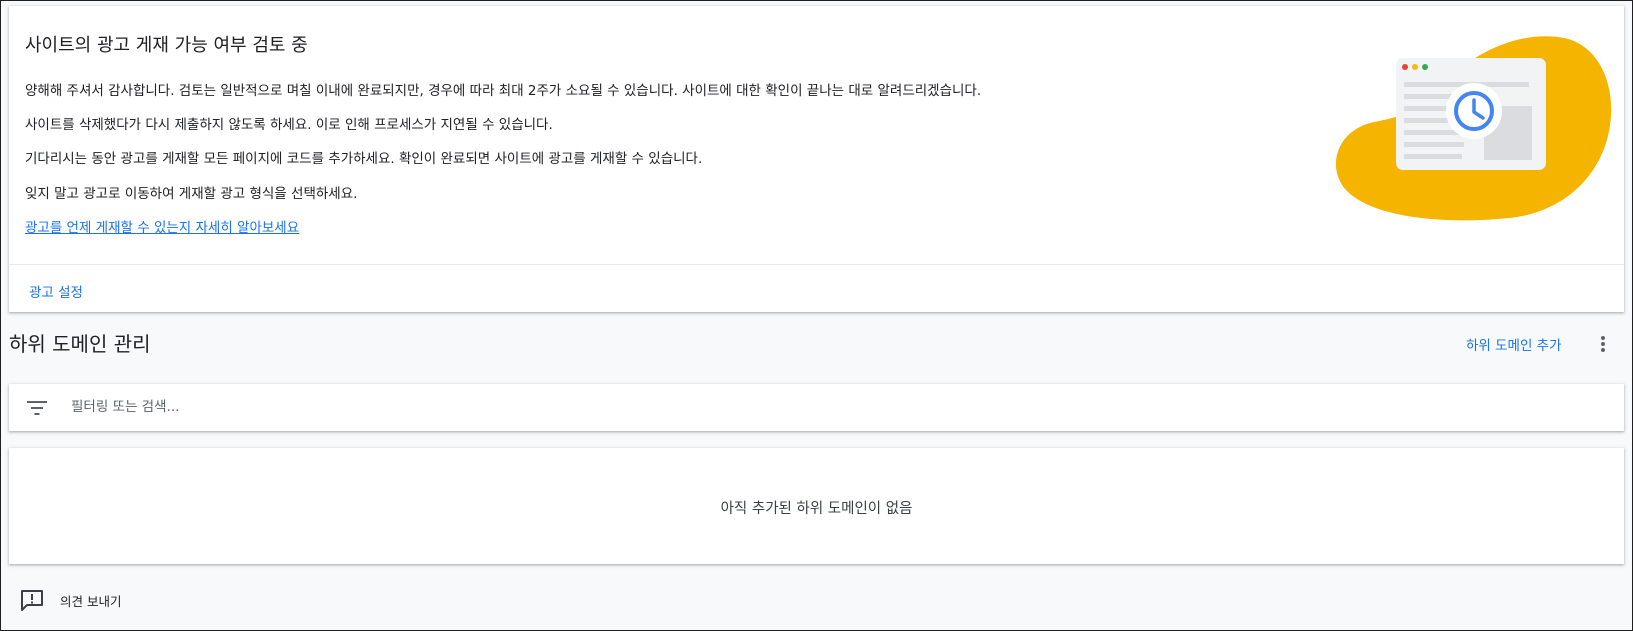 The width and height of the screenshot is (1633, 631). Describe the element at coordinates (80, 344) in the screenshot. I see `subdomain-section-title: 하위 도메인 관리` at that location.